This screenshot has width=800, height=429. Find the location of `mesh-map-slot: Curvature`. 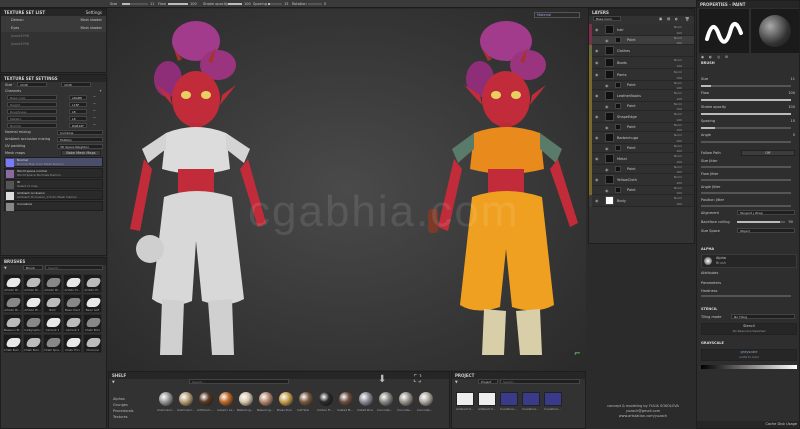

mesh-map-slot: Curvature is located at coordinates (53, 206).